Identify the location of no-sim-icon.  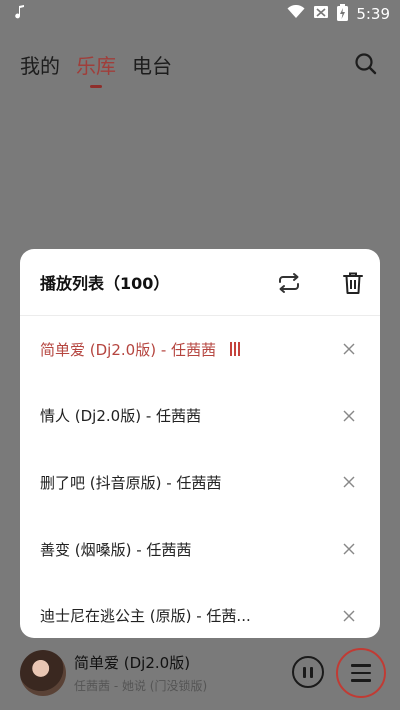
(321, 14).